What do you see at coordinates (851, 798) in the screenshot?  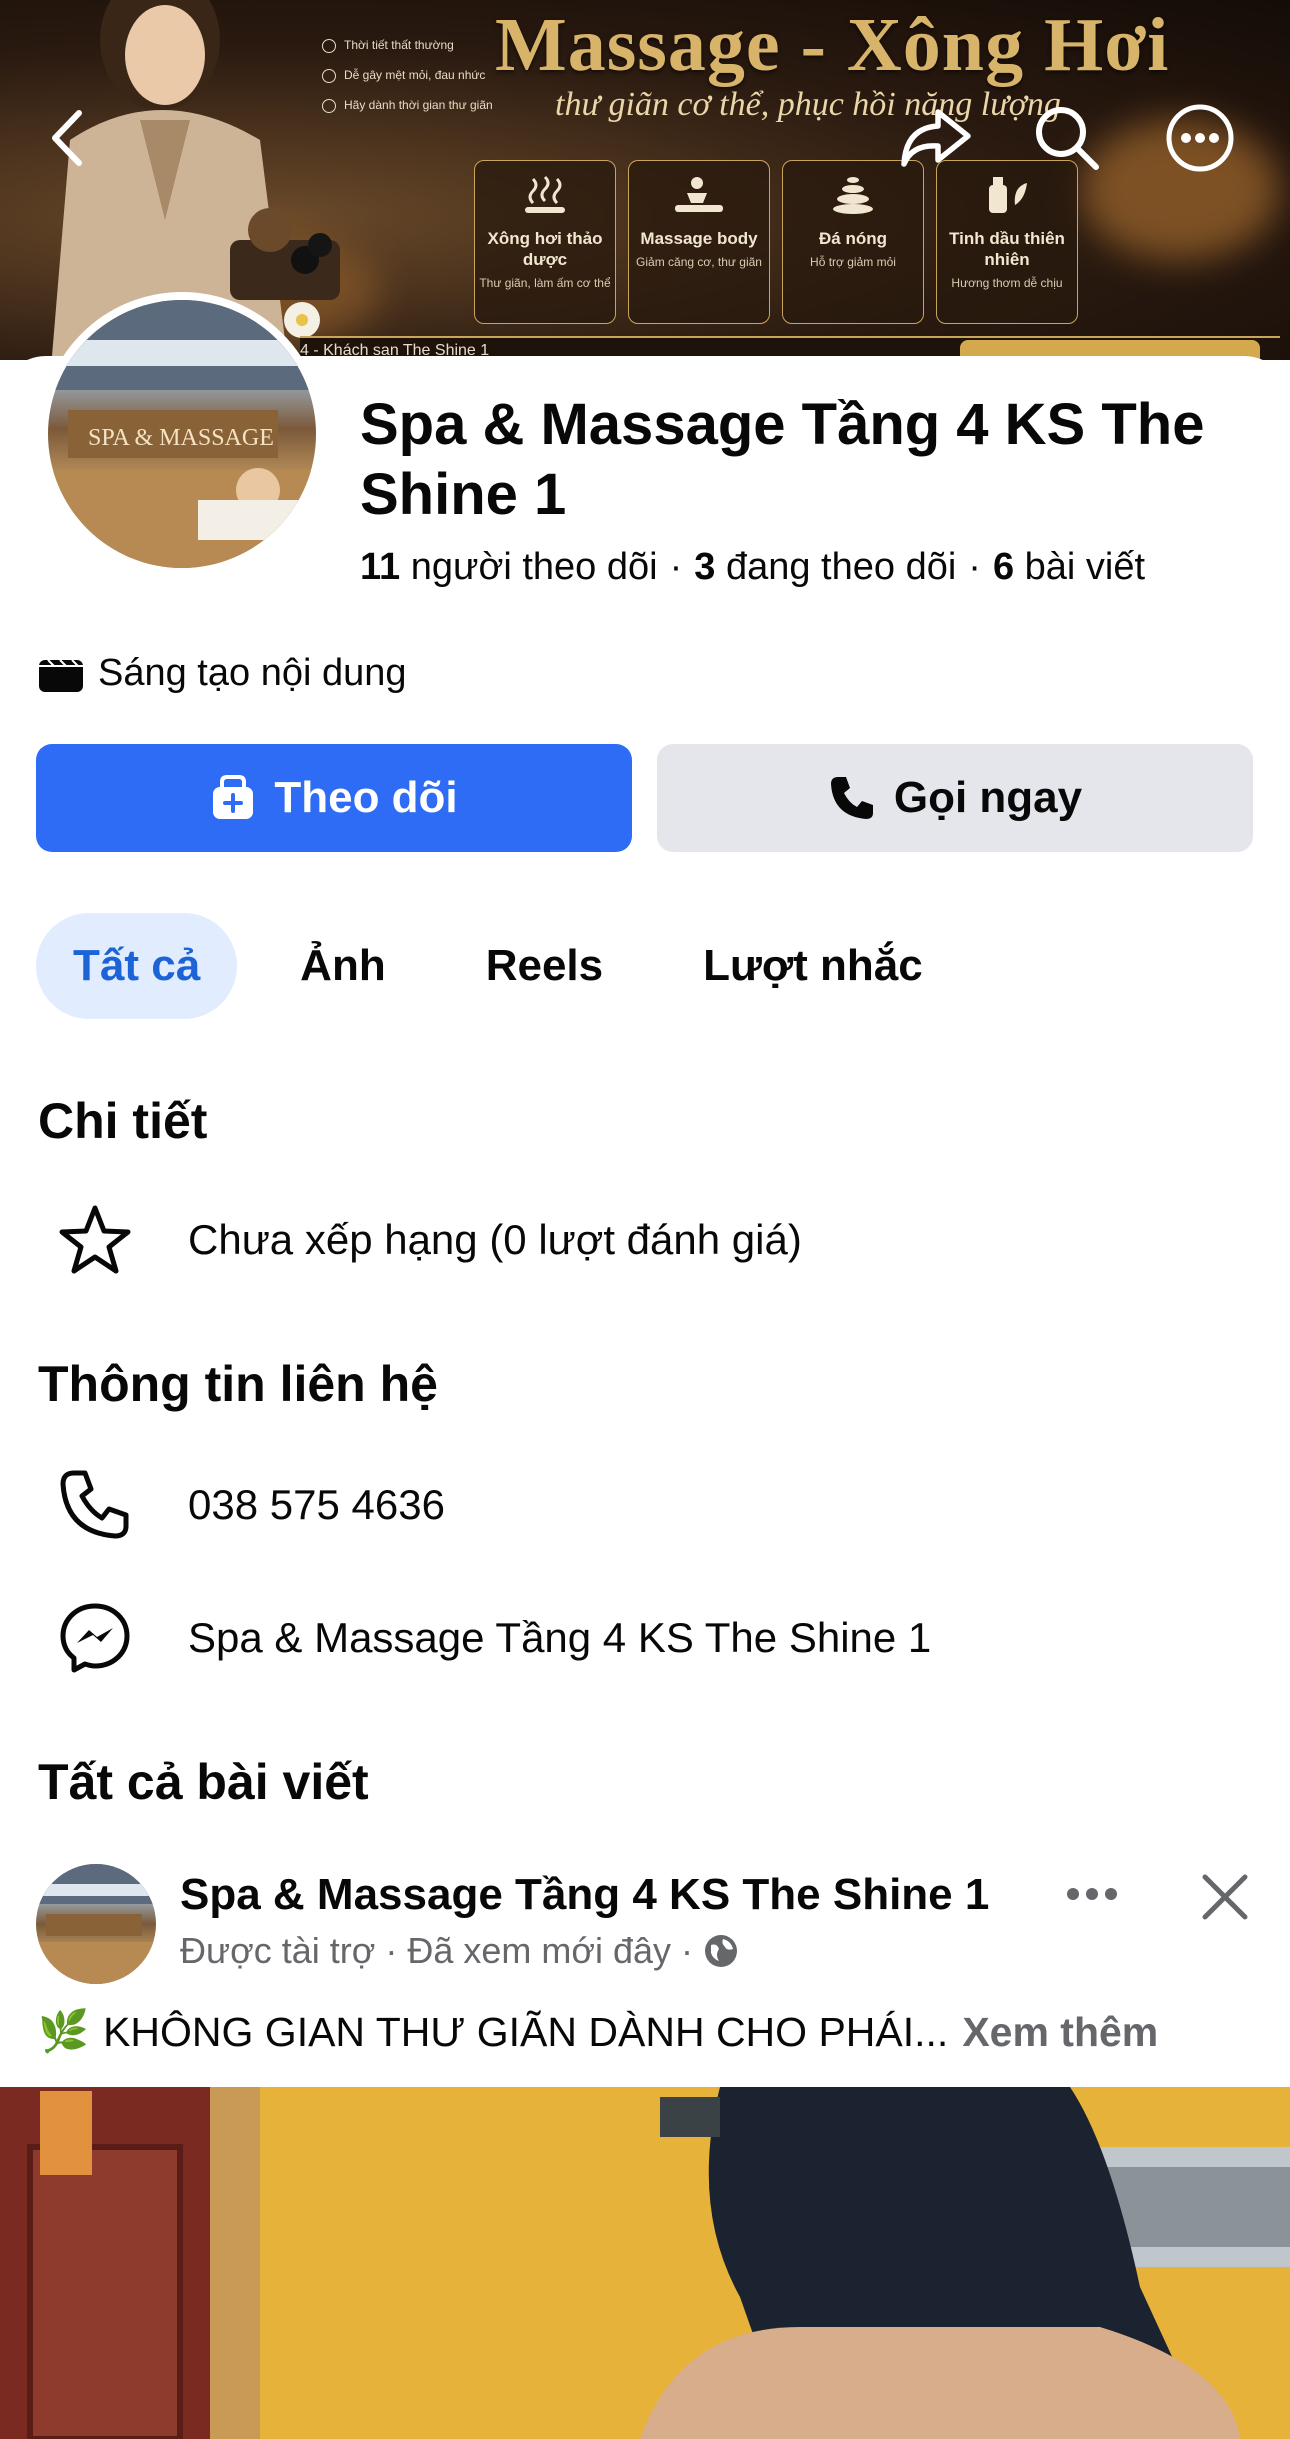 I see `phone-icon` at bounding box center [851, 798].